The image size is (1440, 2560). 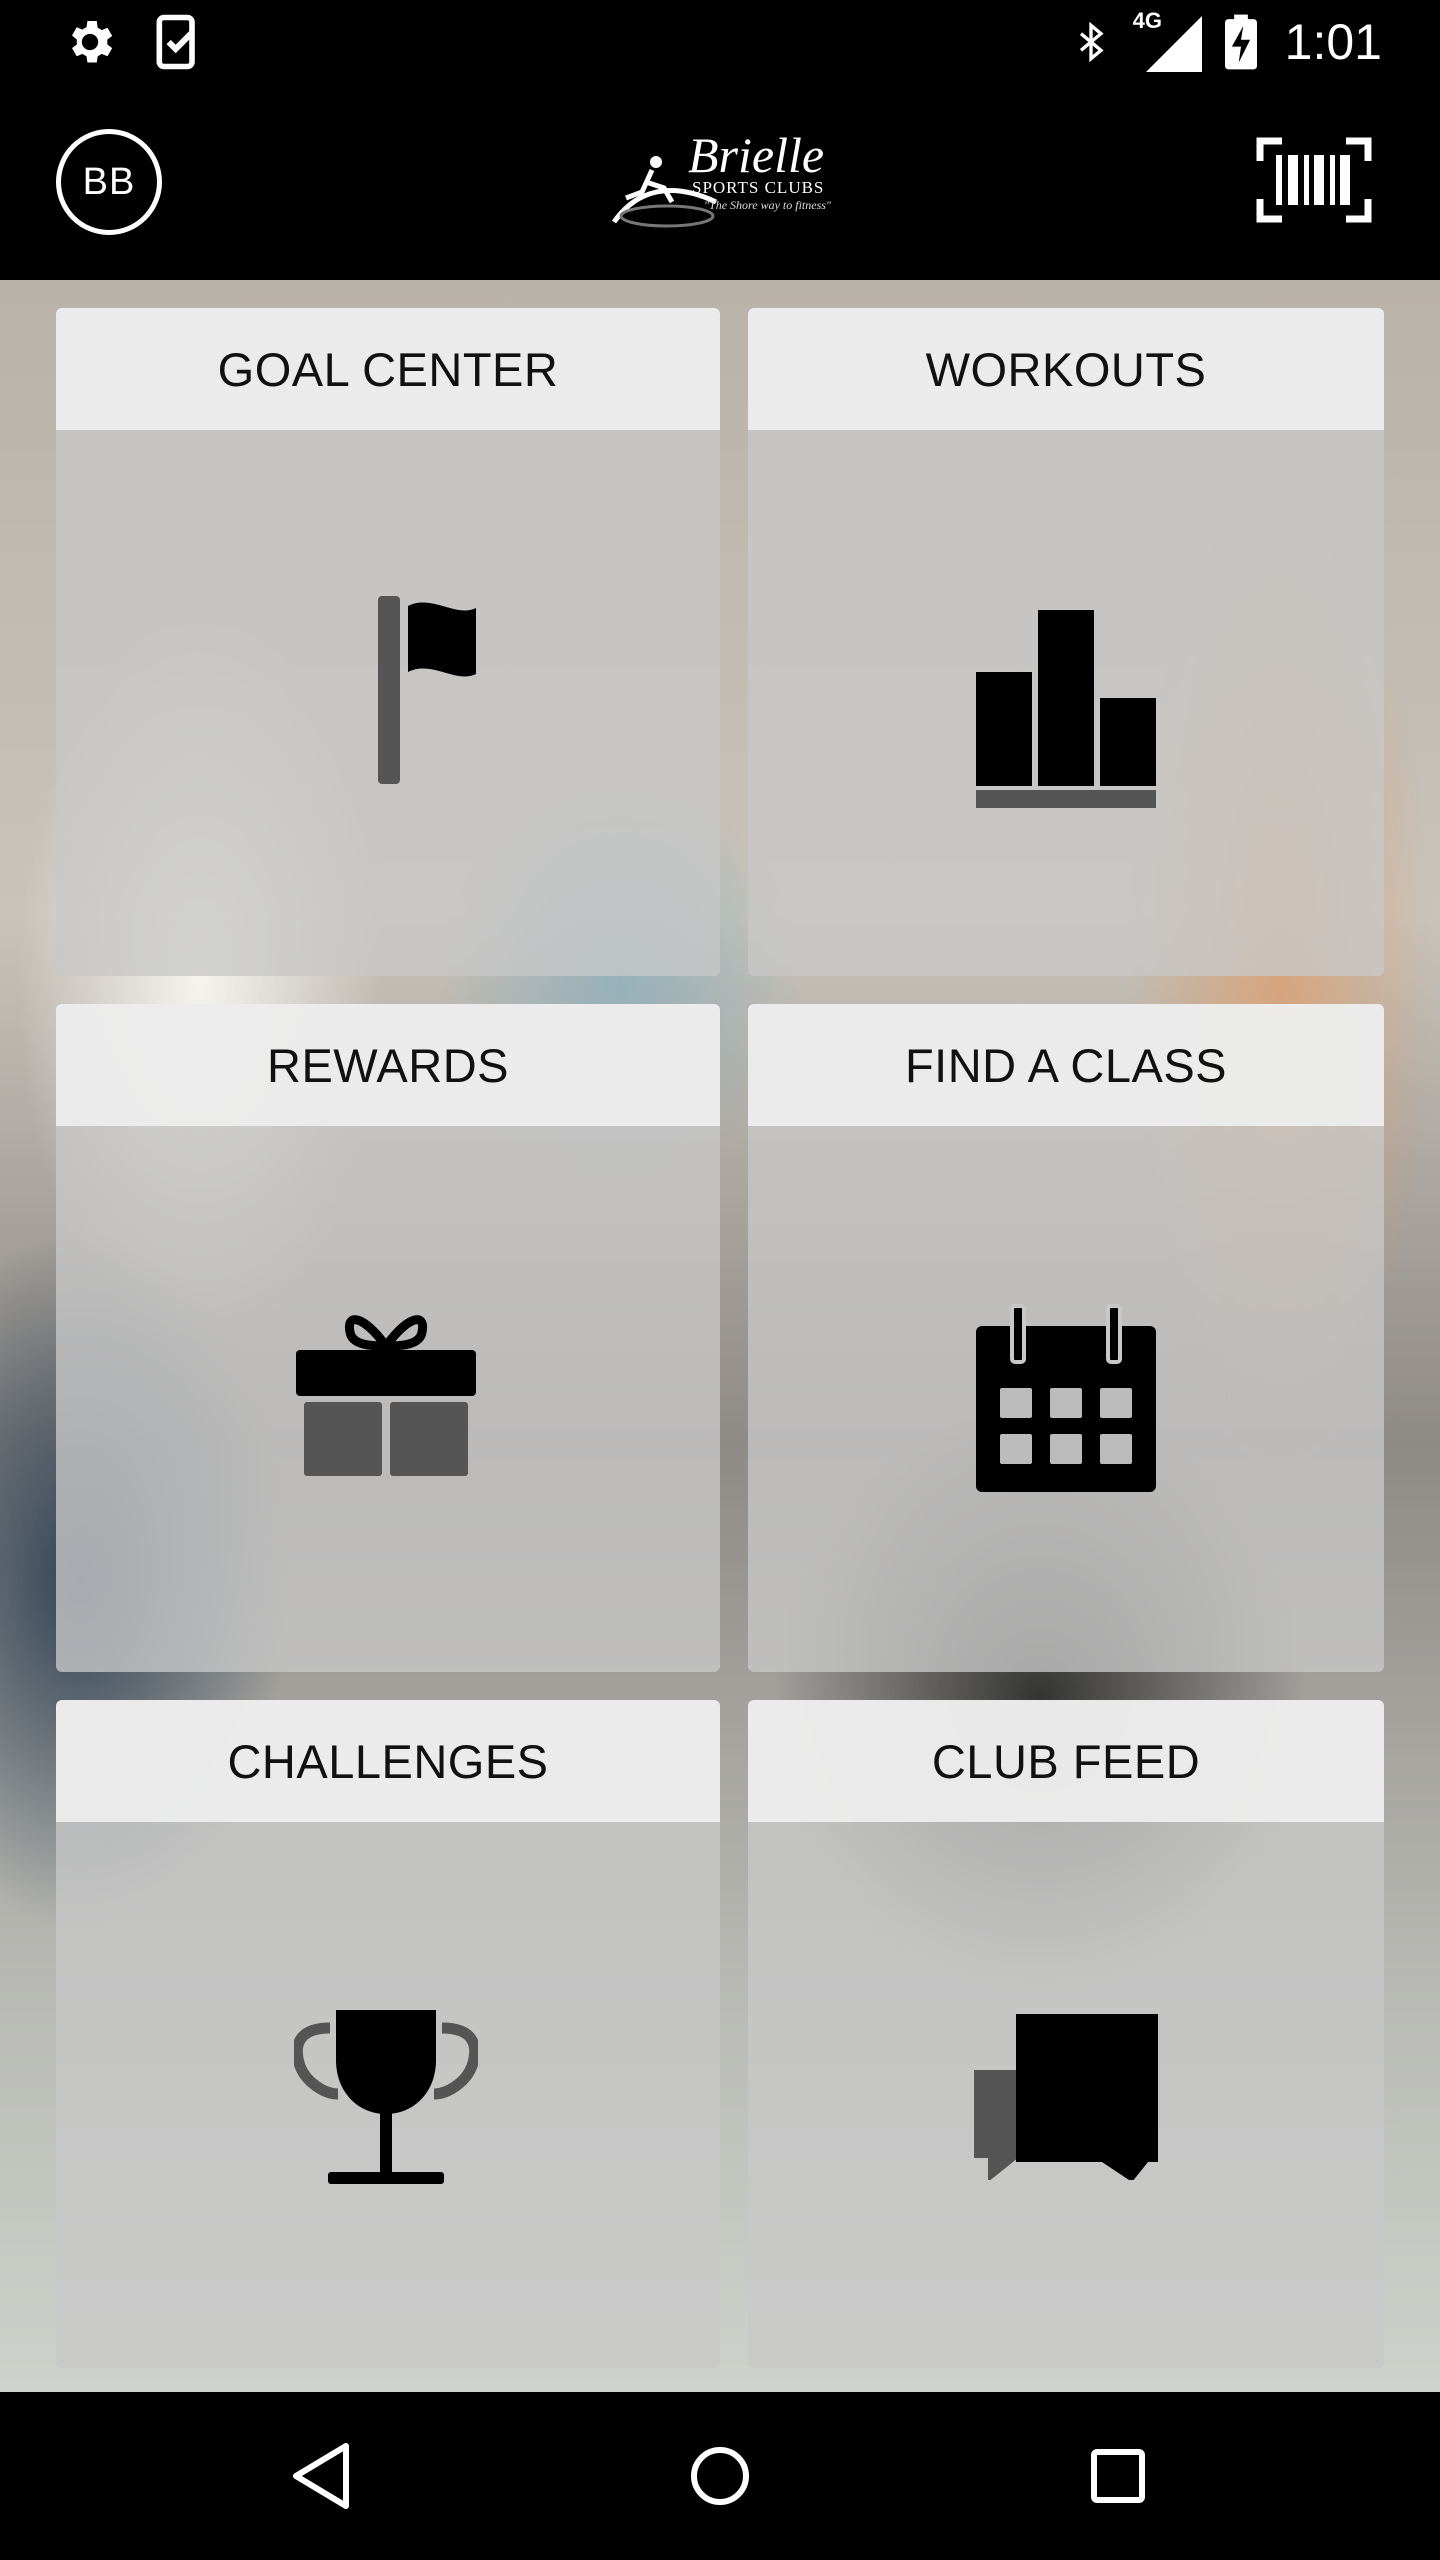 I want to click on logo-tagline: "The Shore way to fitness", so click(x=767, y=205).